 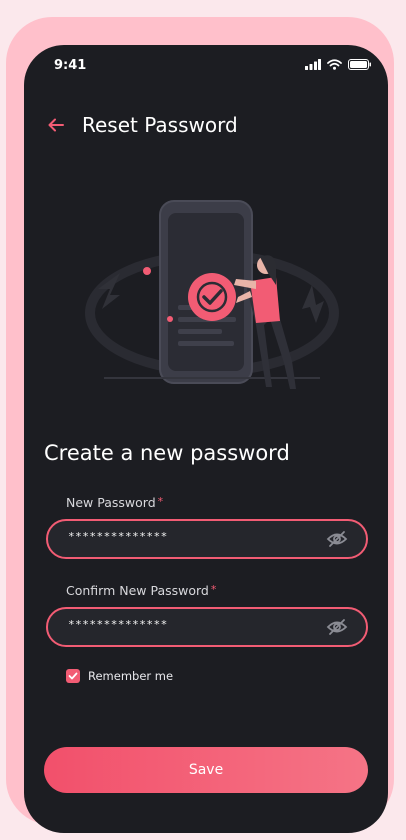 What do you see at coordinates (118, 624) in the screenshot?
I see `confirm-password-value: **************` at bounding box center [118, 624].